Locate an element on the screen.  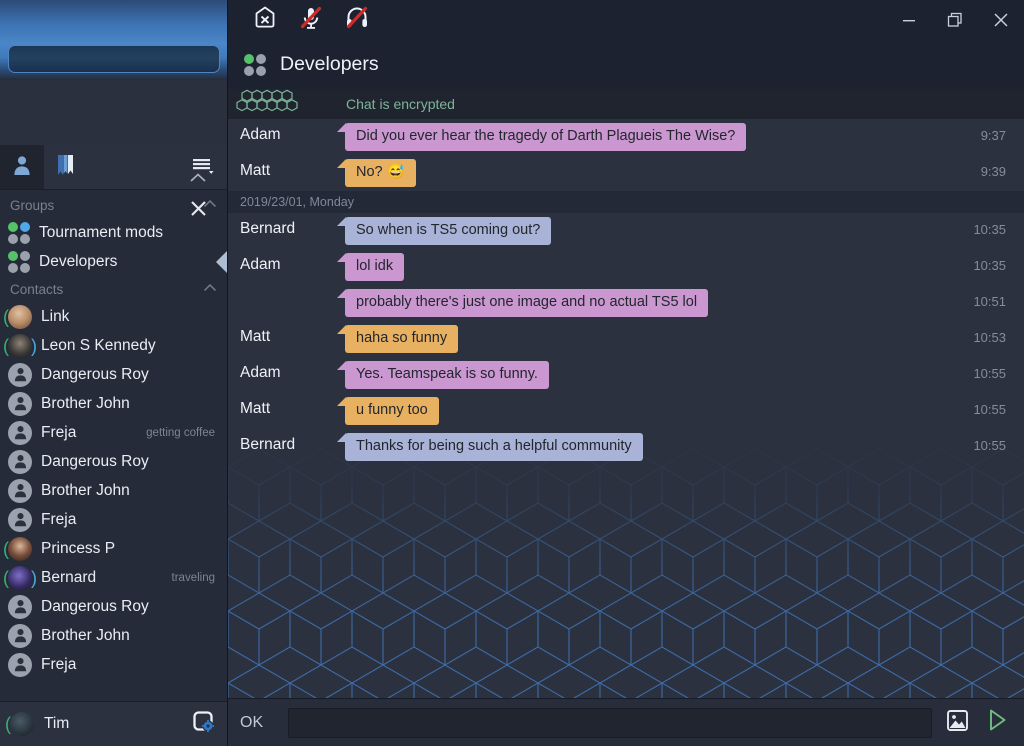
user-avatar-image is located at coordinates (22, 724).